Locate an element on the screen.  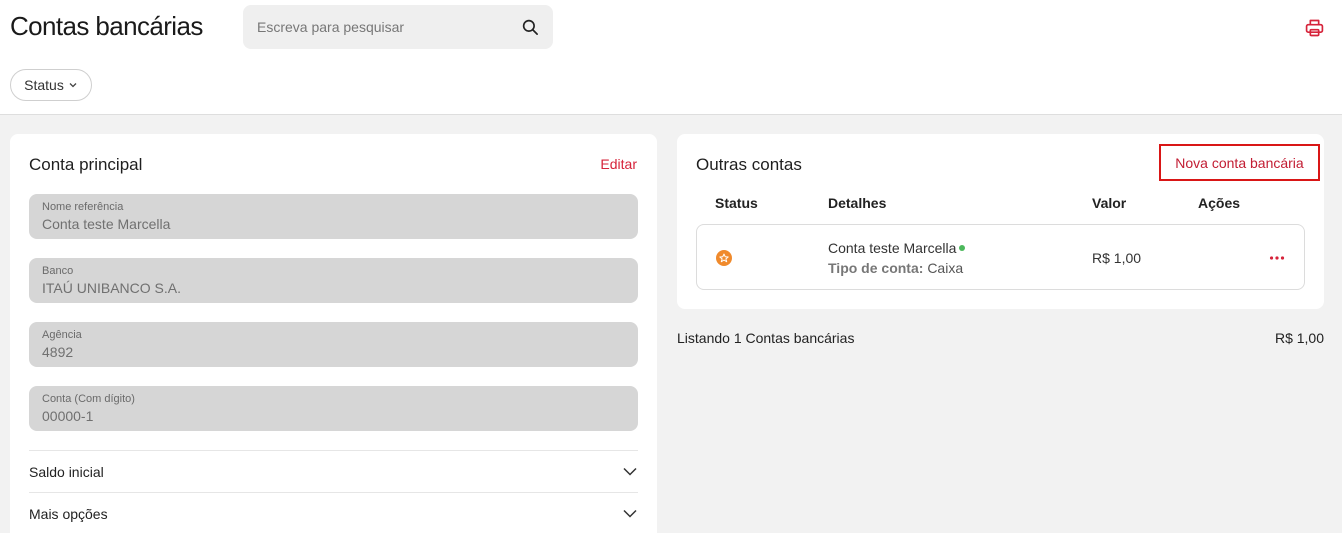
agency-field: Agência 4892 is located at coordinates (333, 344).